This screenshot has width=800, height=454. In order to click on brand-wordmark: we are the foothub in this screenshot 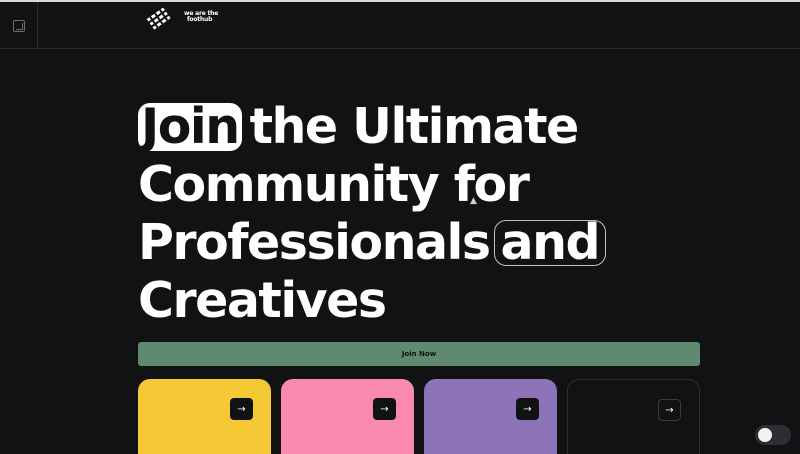, I will do `click(204, 17)`.